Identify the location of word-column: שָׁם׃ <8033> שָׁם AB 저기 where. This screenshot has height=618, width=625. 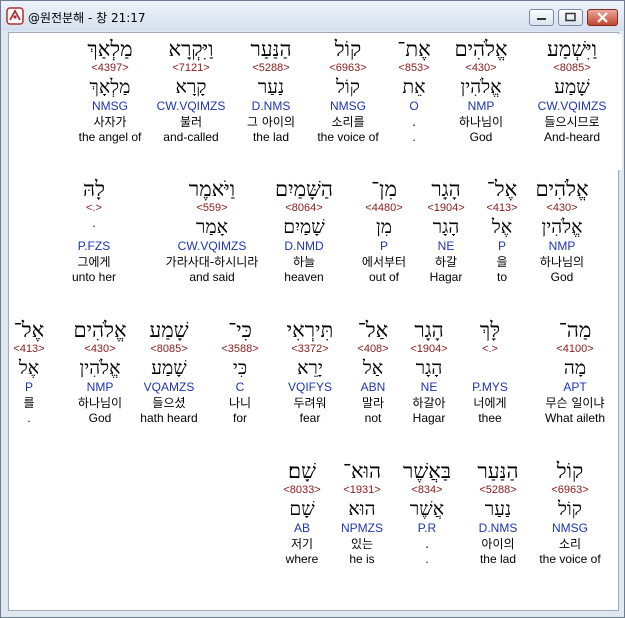
(301, 513).